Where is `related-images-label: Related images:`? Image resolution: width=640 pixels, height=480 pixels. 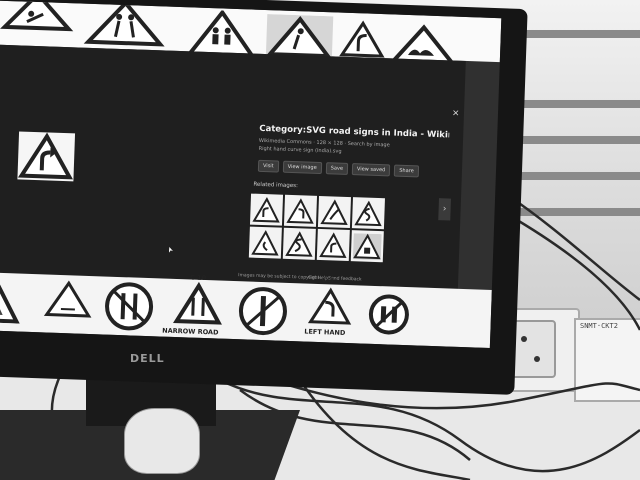
related-images-label: Related images: is located at coordinates (275, 185).